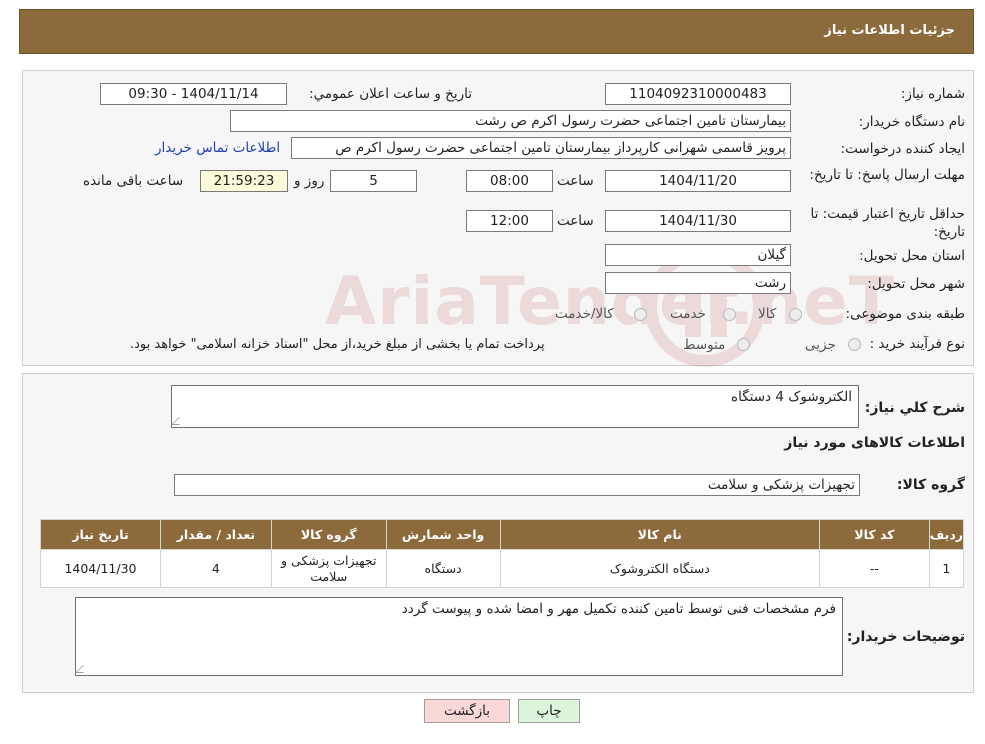  Describe the element at coordinates (549, 711) in the screenshot. I see `print-button: چاپ` at that location.